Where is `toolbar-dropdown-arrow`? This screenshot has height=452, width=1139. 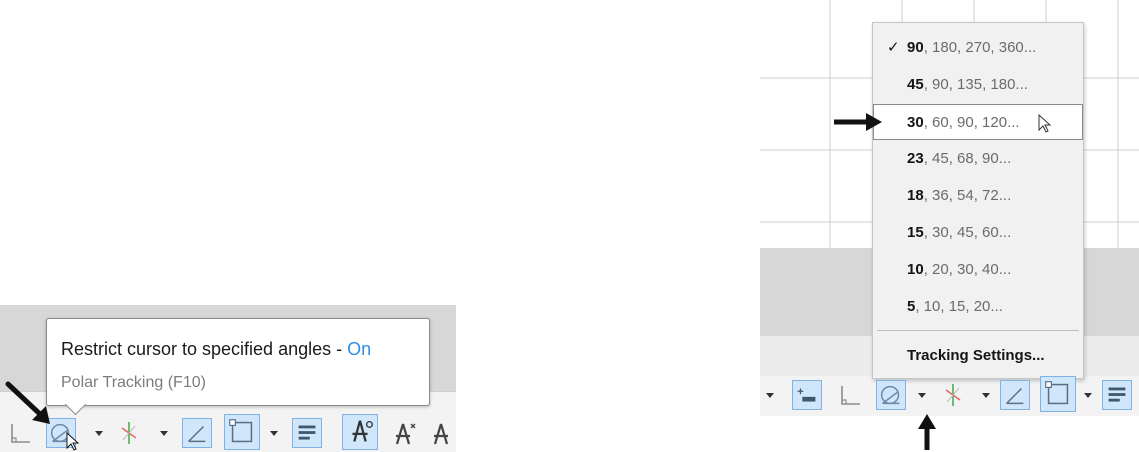
toolbar-dropdown-arrow is located at coordinates (770, 395).